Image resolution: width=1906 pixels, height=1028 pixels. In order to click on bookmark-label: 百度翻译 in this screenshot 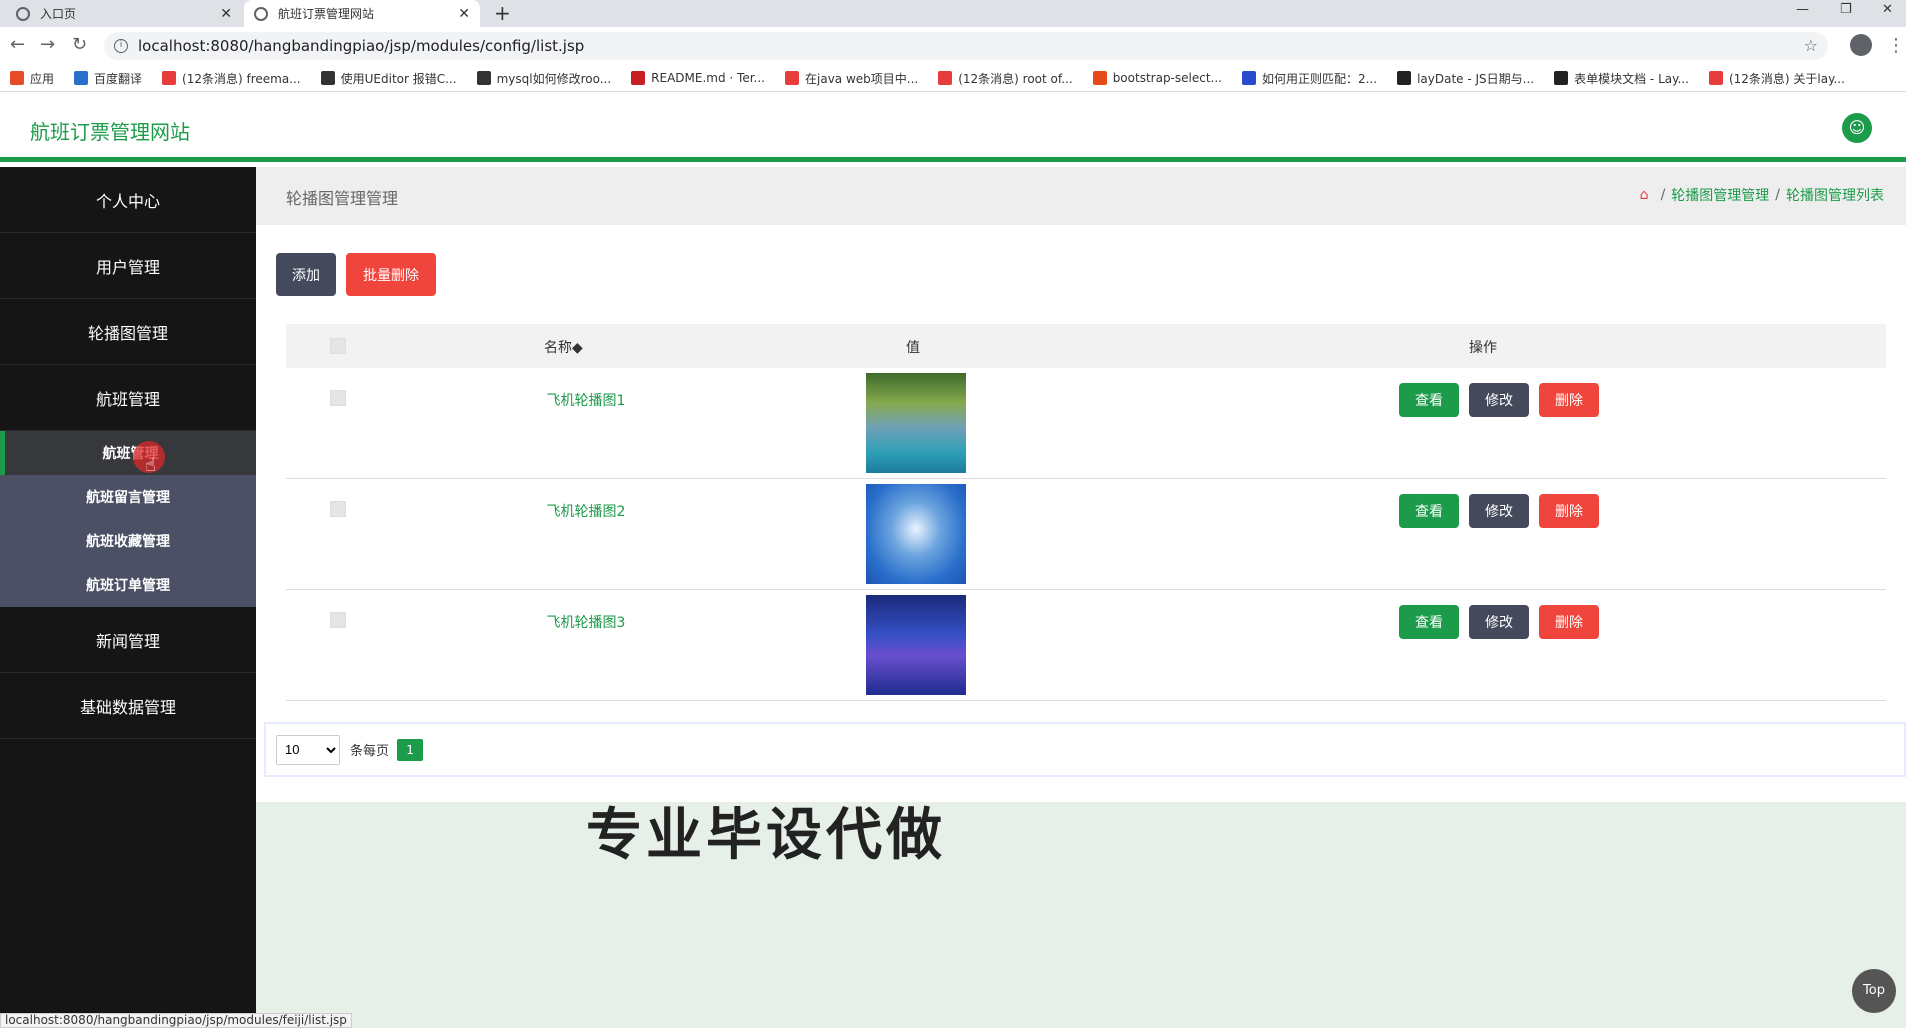, I will do `click(118, 78)`.